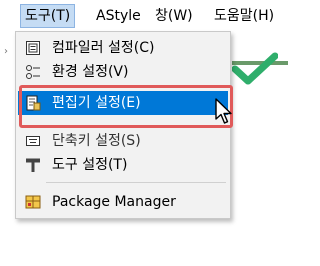 Image resolution: width=320 pixels, height=266 pixels. I want to click on toolbar-chevron-icon: ›, so click(6, 51).